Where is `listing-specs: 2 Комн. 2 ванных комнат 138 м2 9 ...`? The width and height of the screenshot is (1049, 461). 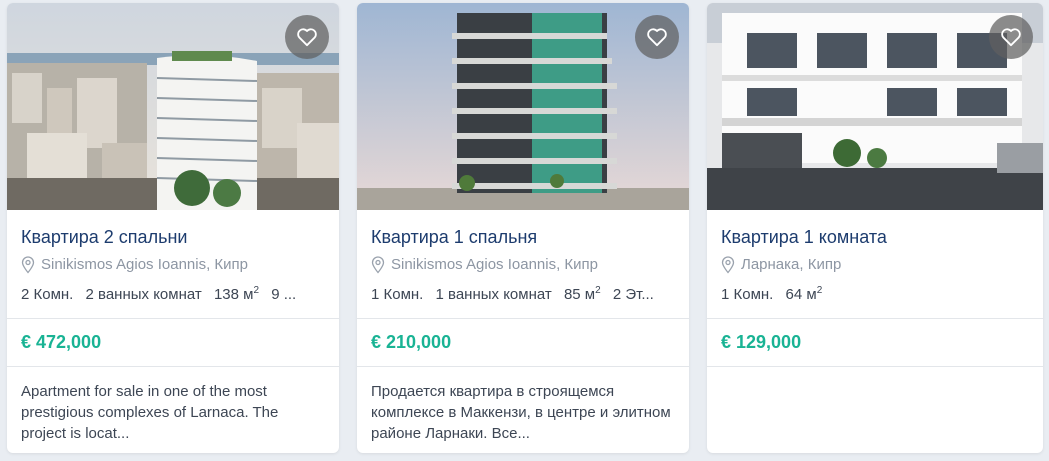 listing-specs: 2 Комн. 2 ванных комнат 138 м2 9 ... is located at coordinates (173, 293).